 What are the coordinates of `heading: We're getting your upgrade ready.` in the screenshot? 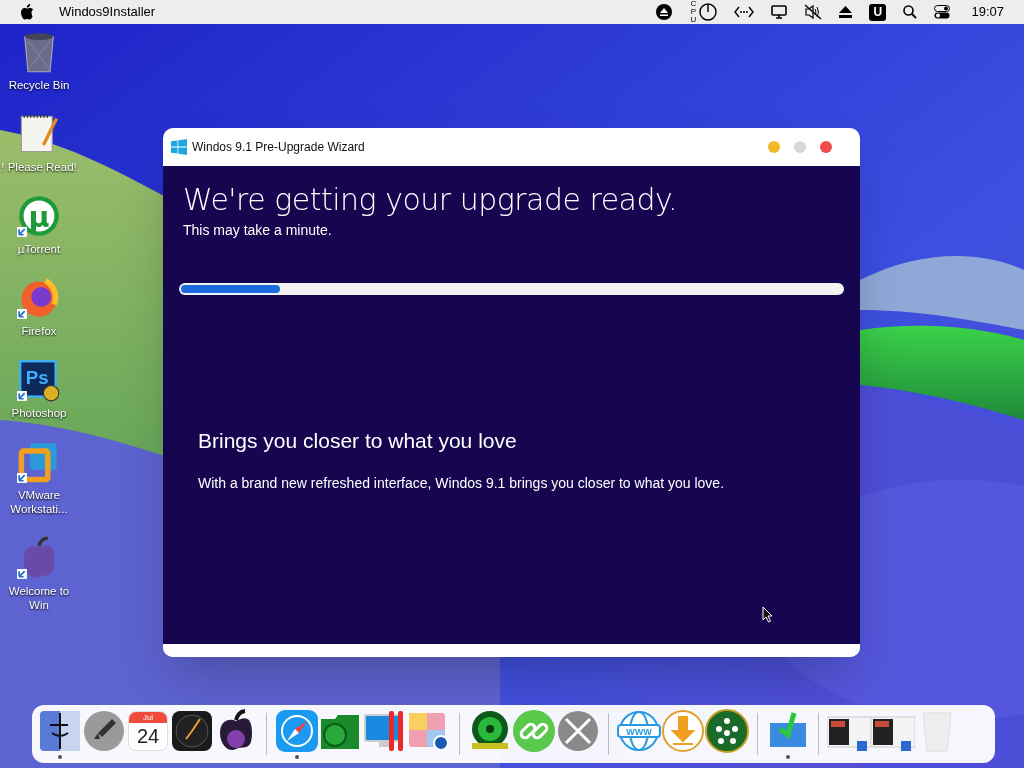 It's located at (431, 200).